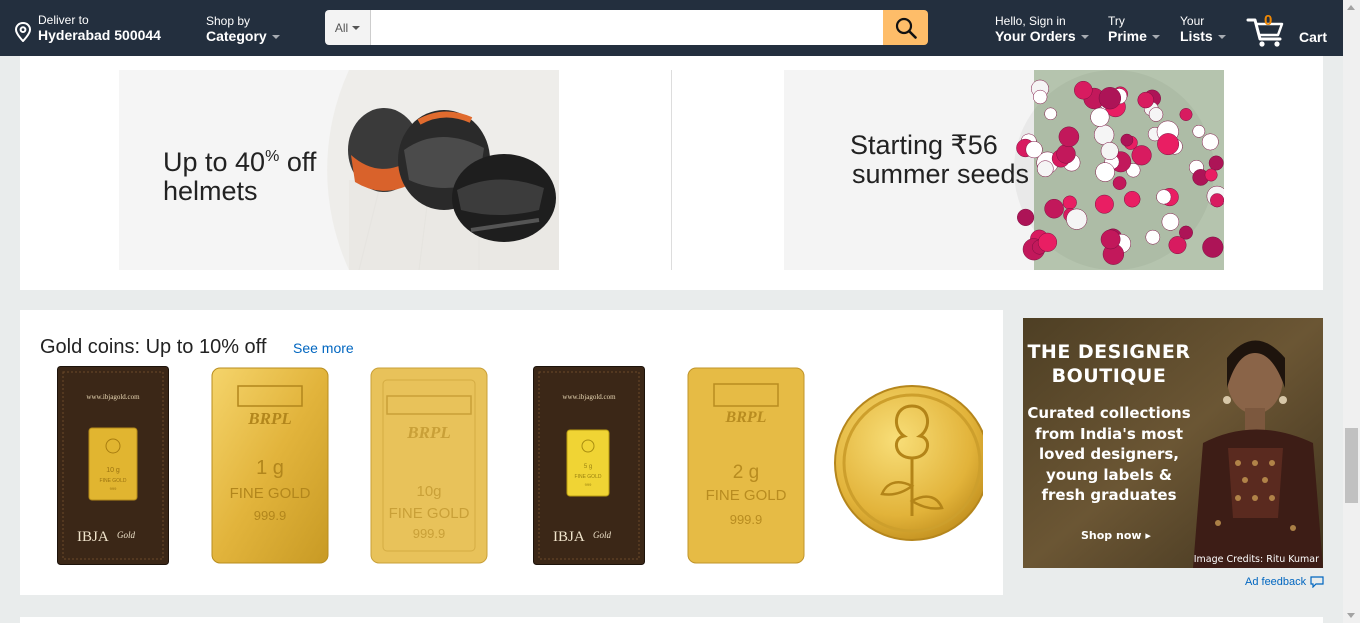  I want to click on seeds-promo-banner: Starting ₹56 summer seeds, so click(1004, 170).